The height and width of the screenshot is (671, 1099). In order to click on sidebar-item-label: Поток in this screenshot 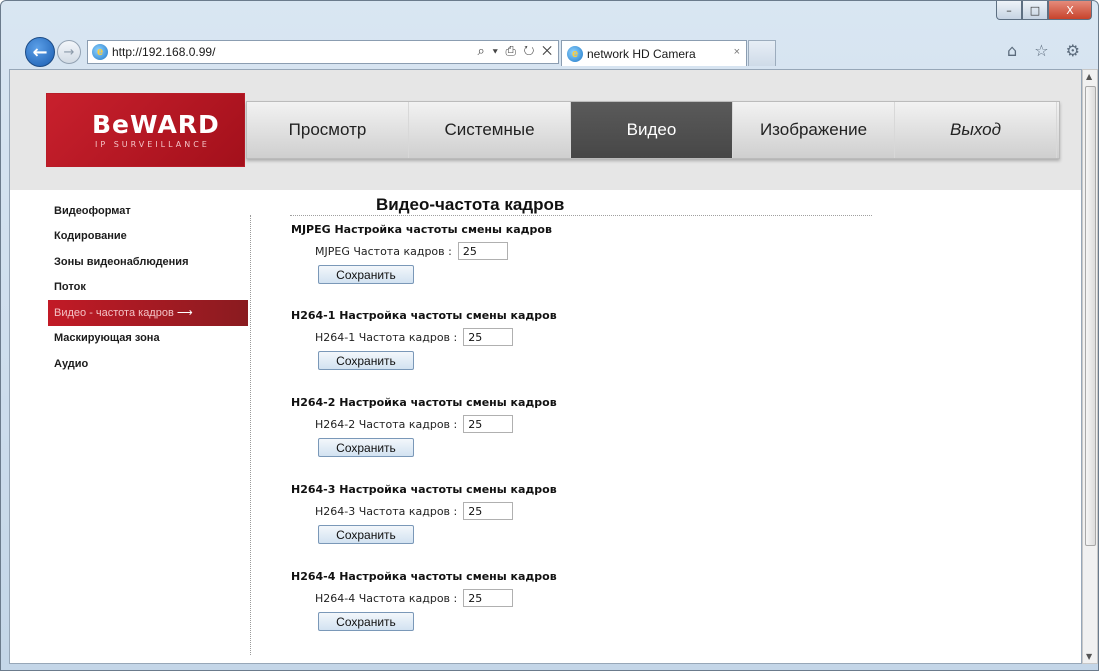, I will do `click(70, 287)`.